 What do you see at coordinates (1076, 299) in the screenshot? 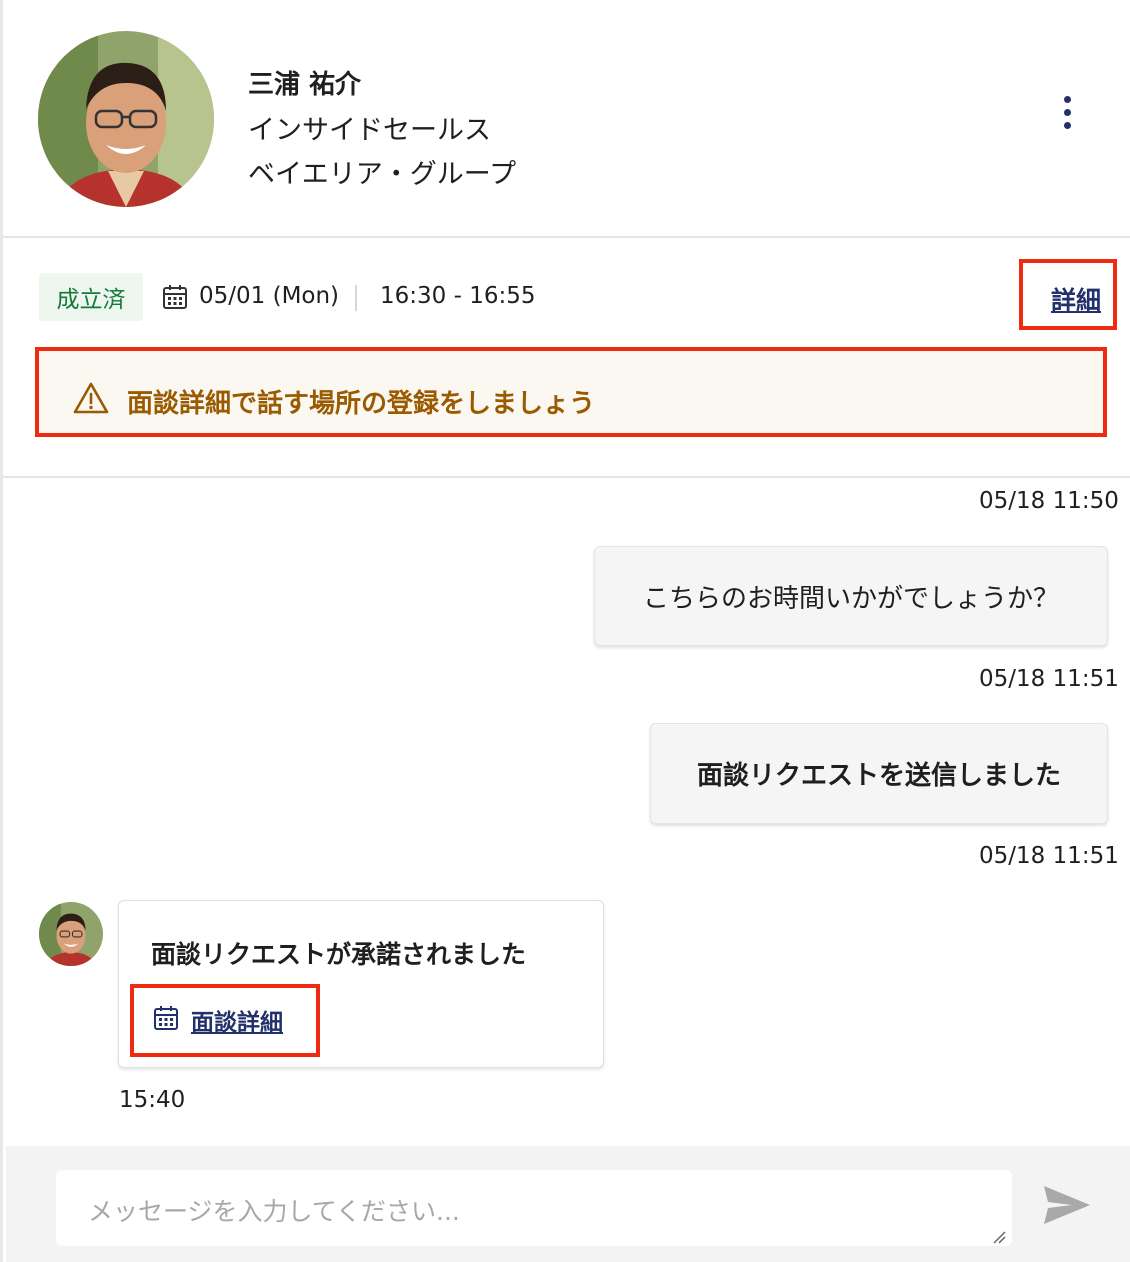
I see `detail-link: 詳細` at bounding box center [1076, 299].